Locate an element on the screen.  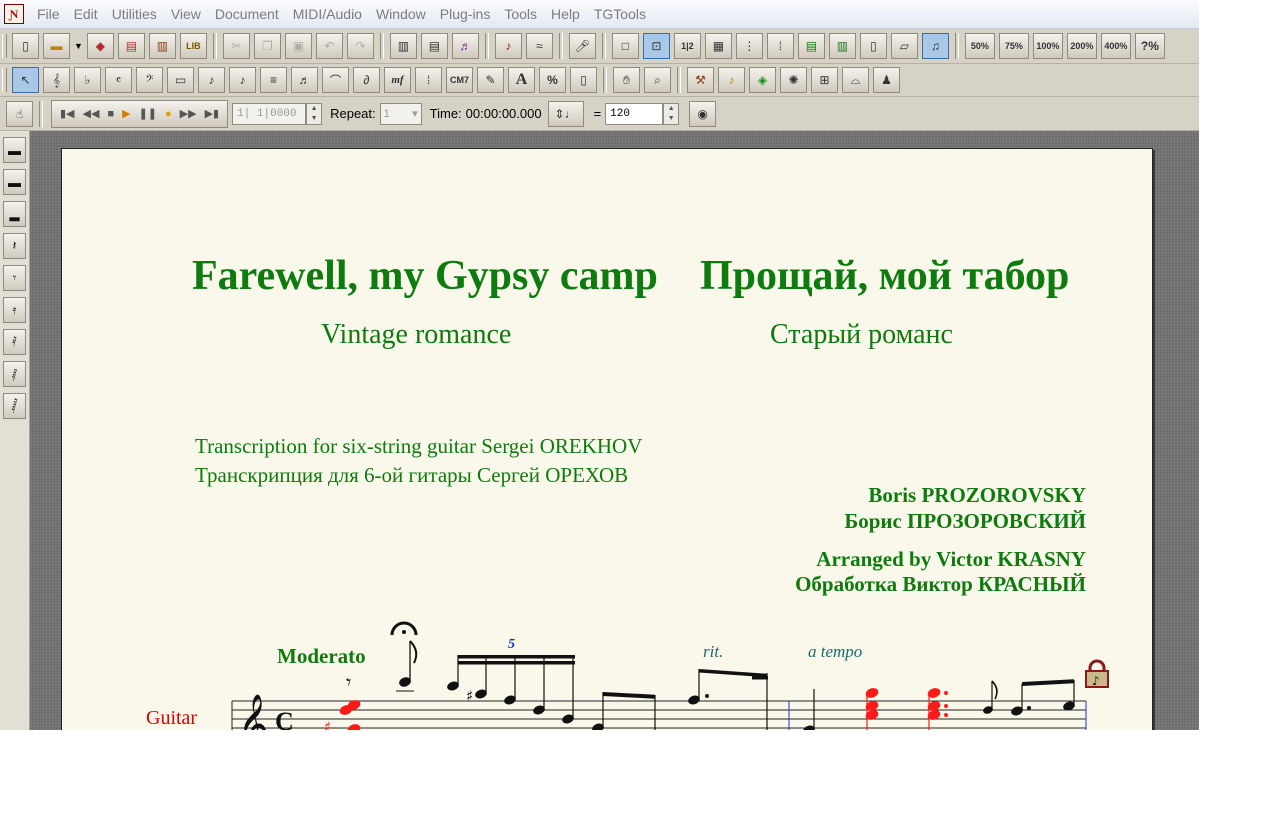
record-icon: ● is located at coordinates (168, 114).